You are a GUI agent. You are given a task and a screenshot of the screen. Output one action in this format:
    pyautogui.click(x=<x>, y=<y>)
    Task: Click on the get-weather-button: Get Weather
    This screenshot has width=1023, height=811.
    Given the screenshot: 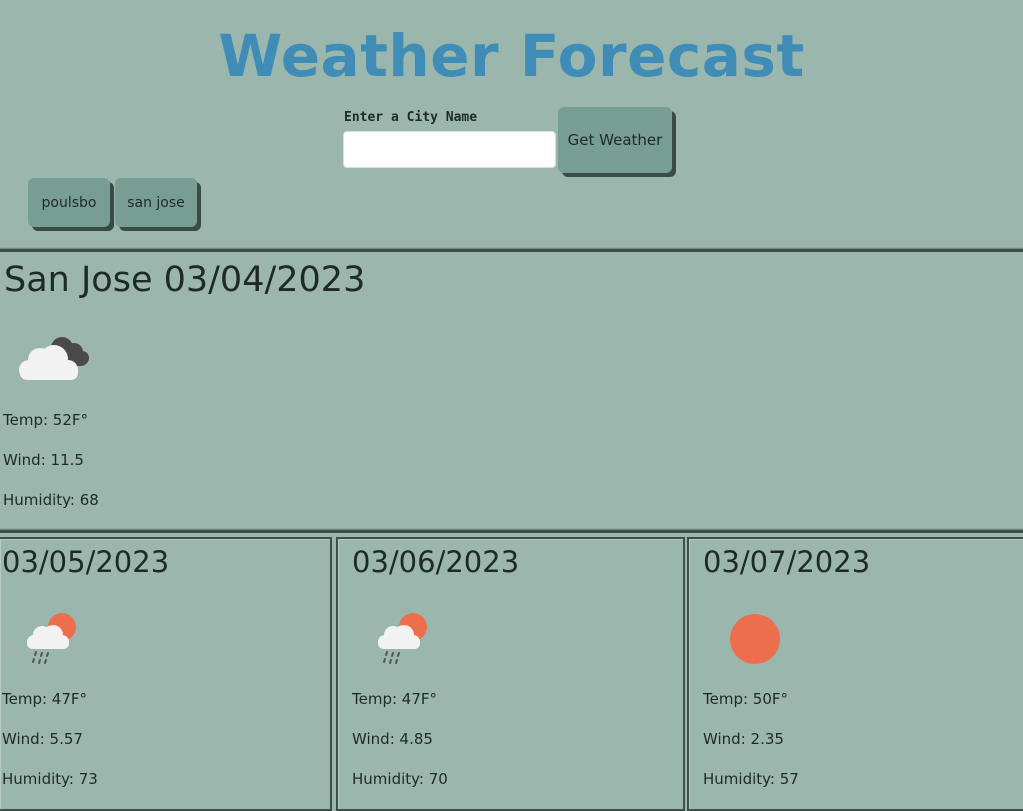 What is the action you would take?
    pyautogui.click(x=615, y=140)
    